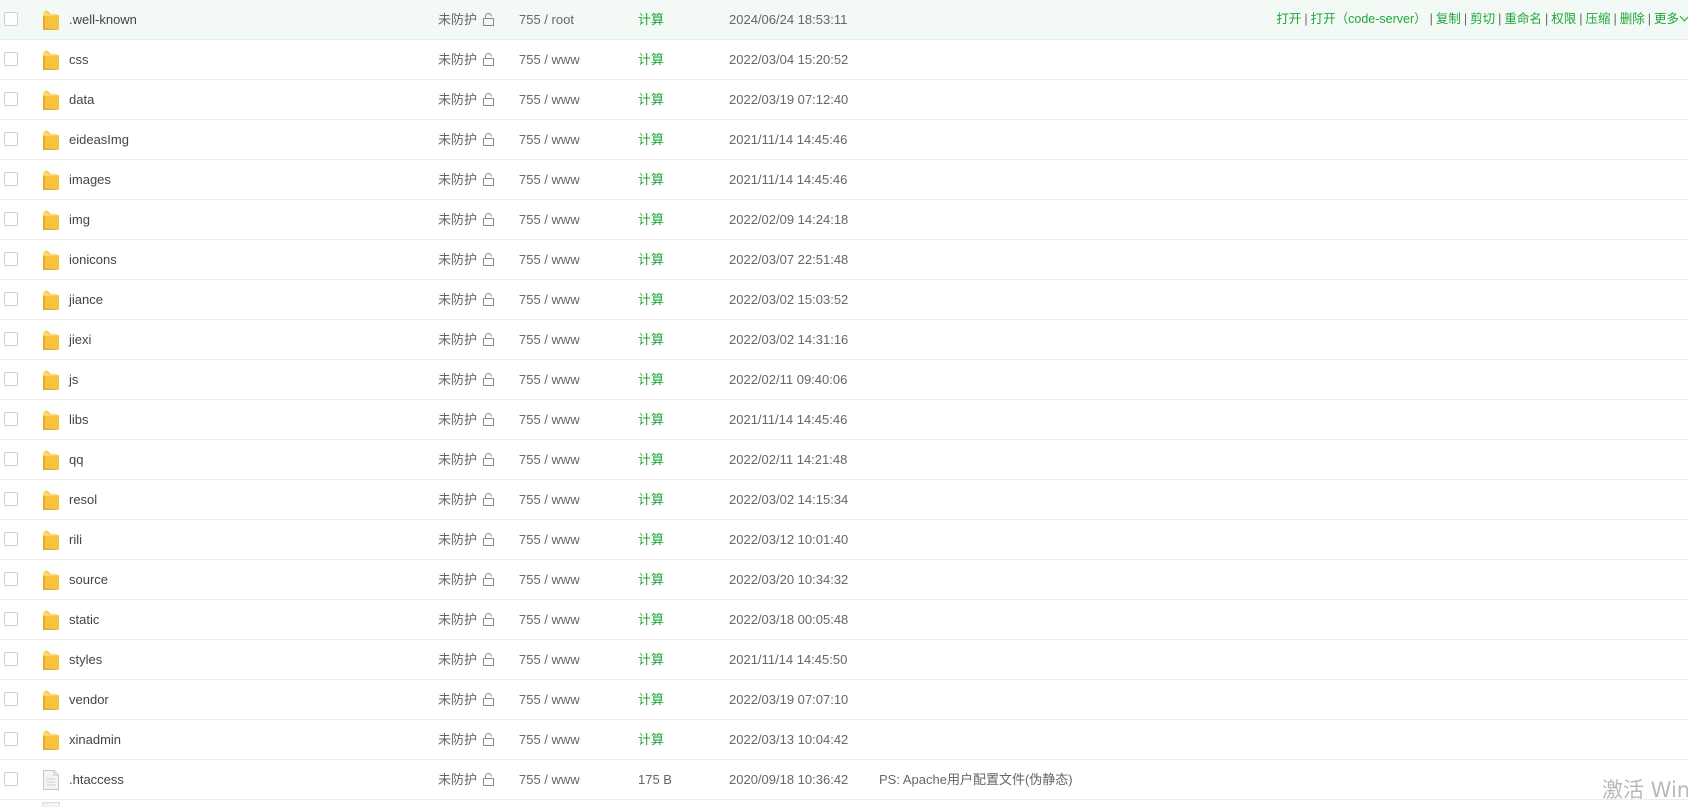  What do you see at coordinates (79, 419) in the screenshot?
I see `file-name: libs` at bounding box center [79, 419].